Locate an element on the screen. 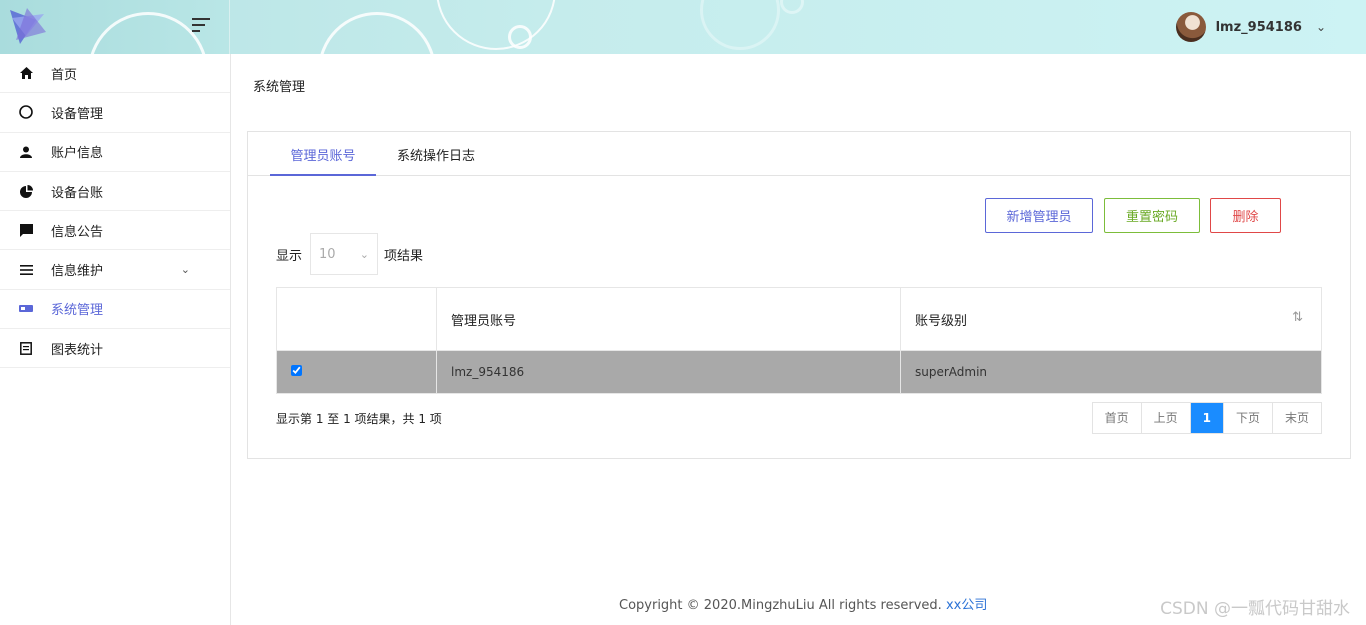 The image size is (1366, 625). table-header-row: 管理员账号 账号级别 ⇅ is located at coordinates (799, 319).